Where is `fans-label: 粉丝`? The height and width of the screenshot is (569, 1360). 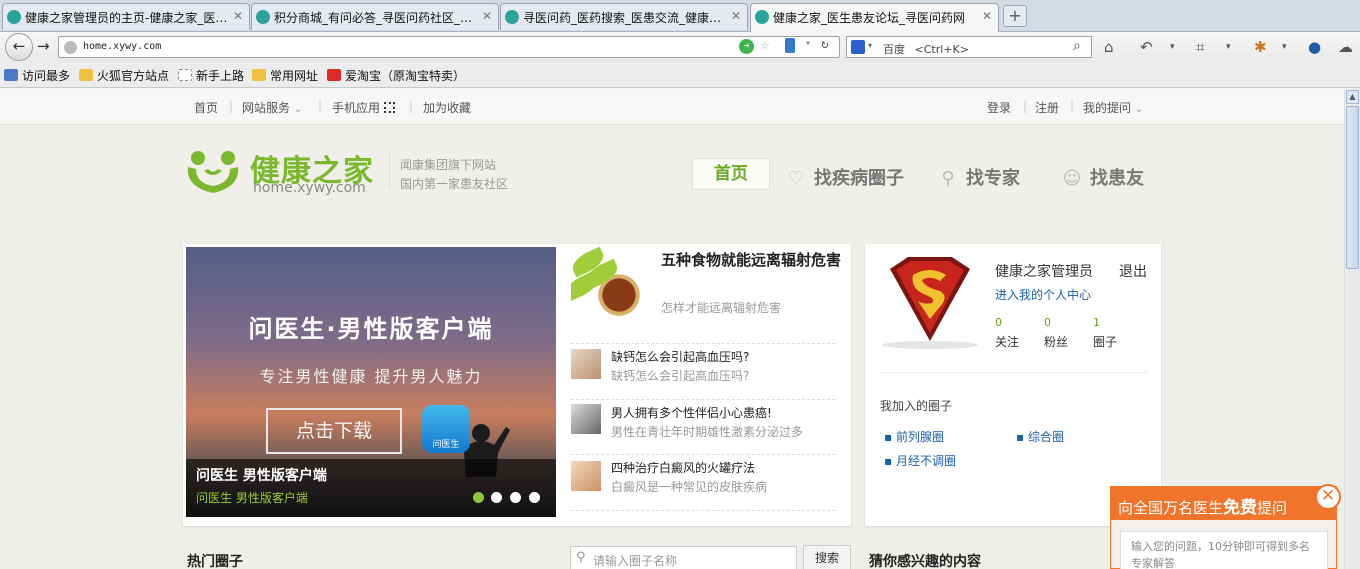 fans-label: 粉丝 is located at coordinates (1056, 341).